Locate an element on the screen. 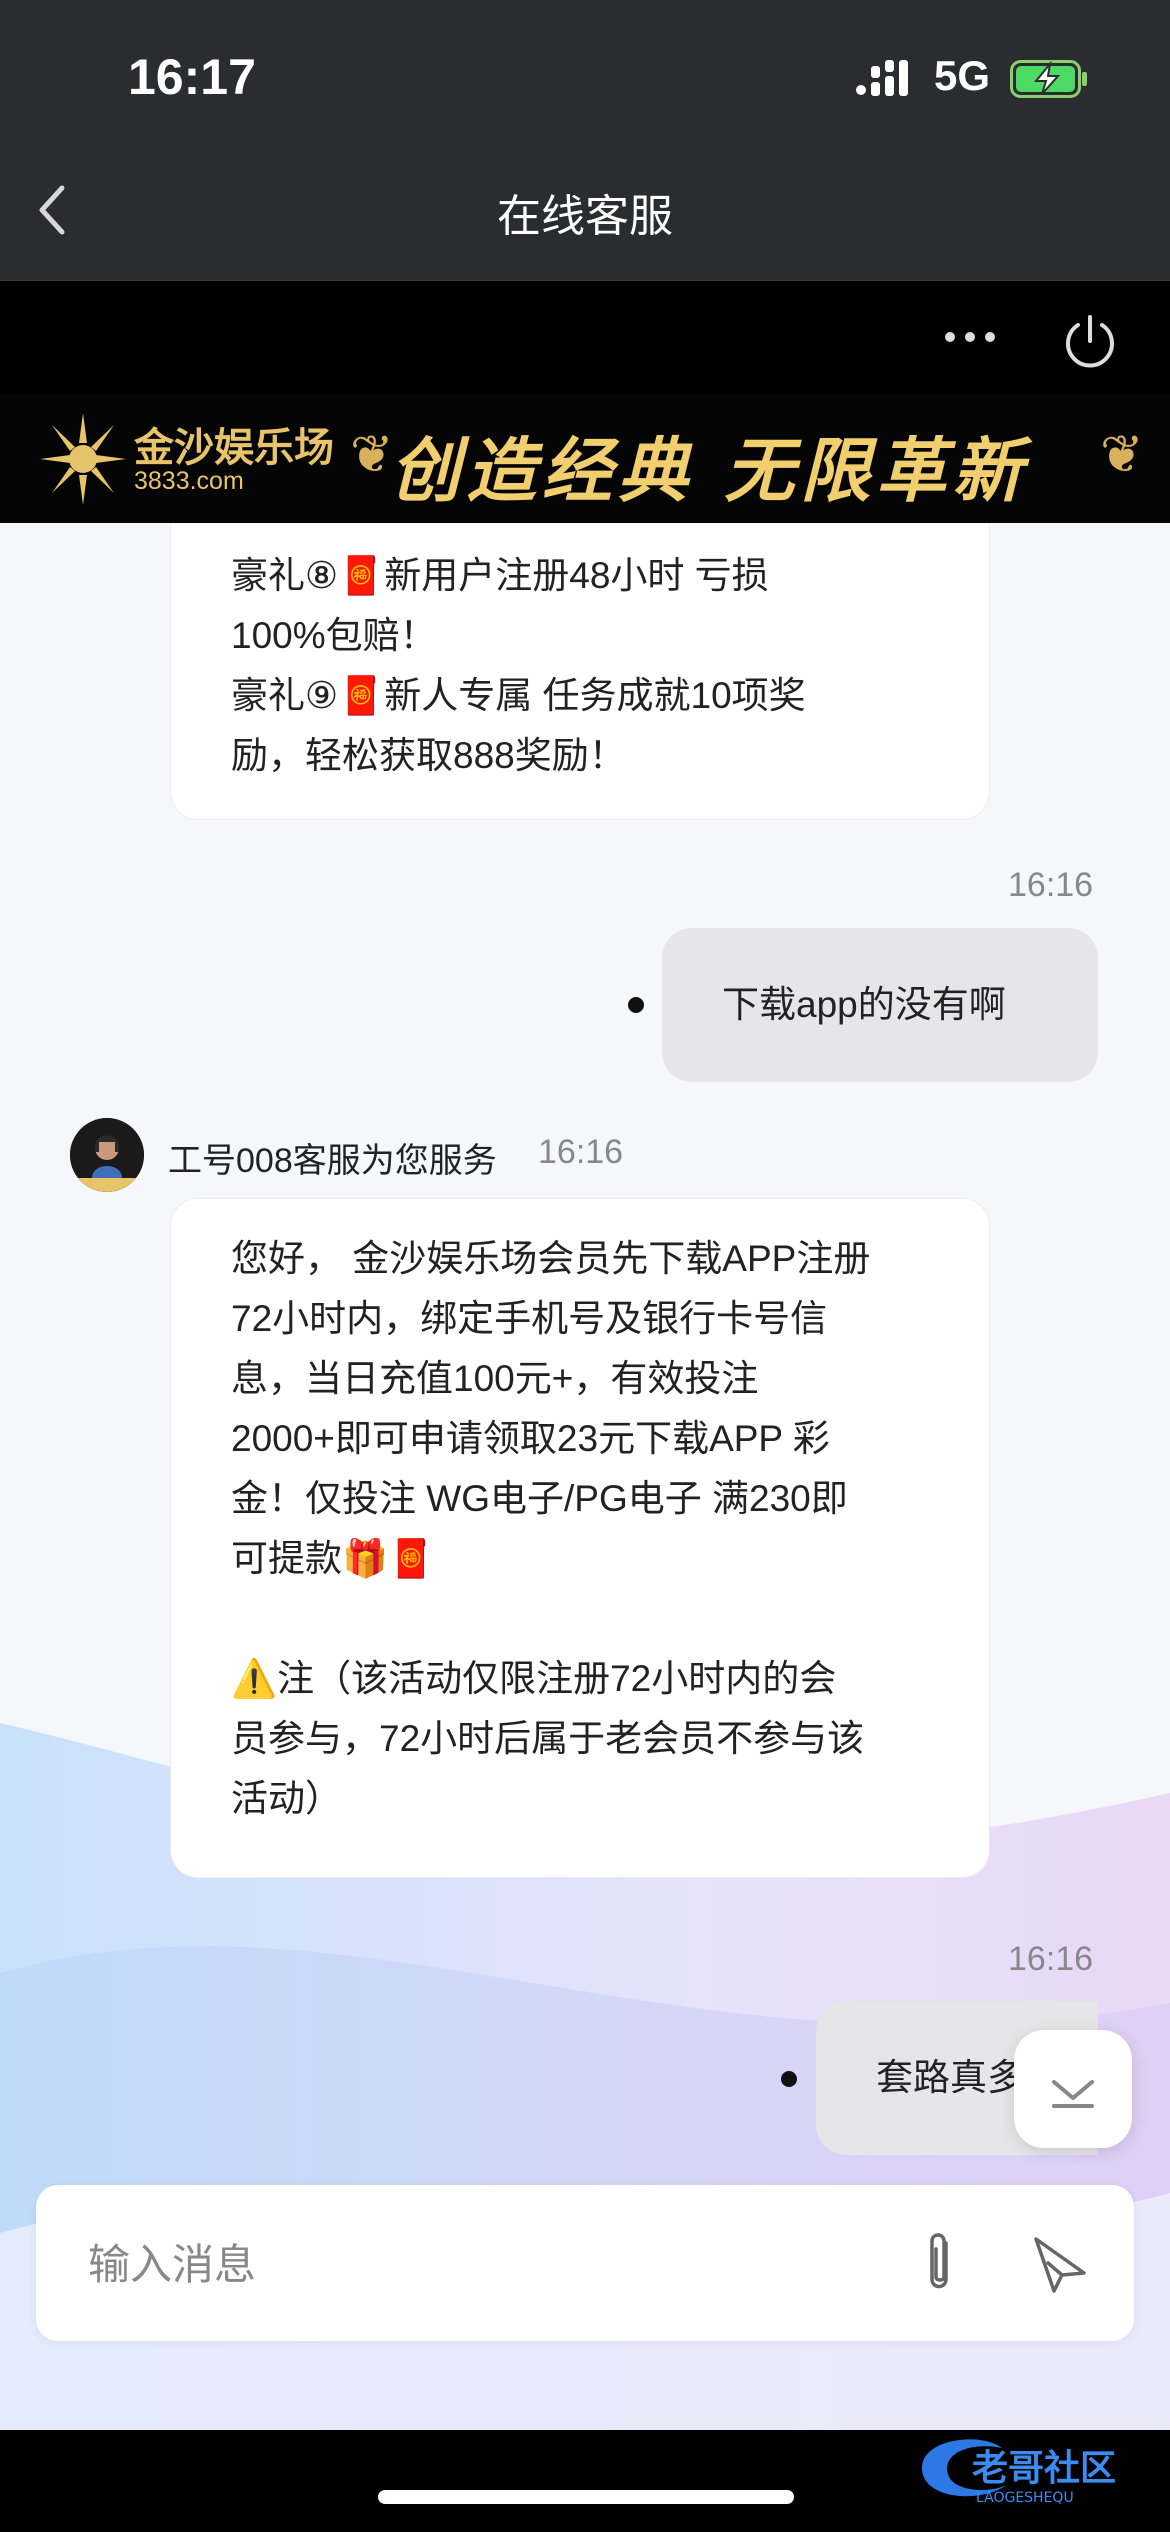  sun-logo-icon is located at coordinates (83, 459).